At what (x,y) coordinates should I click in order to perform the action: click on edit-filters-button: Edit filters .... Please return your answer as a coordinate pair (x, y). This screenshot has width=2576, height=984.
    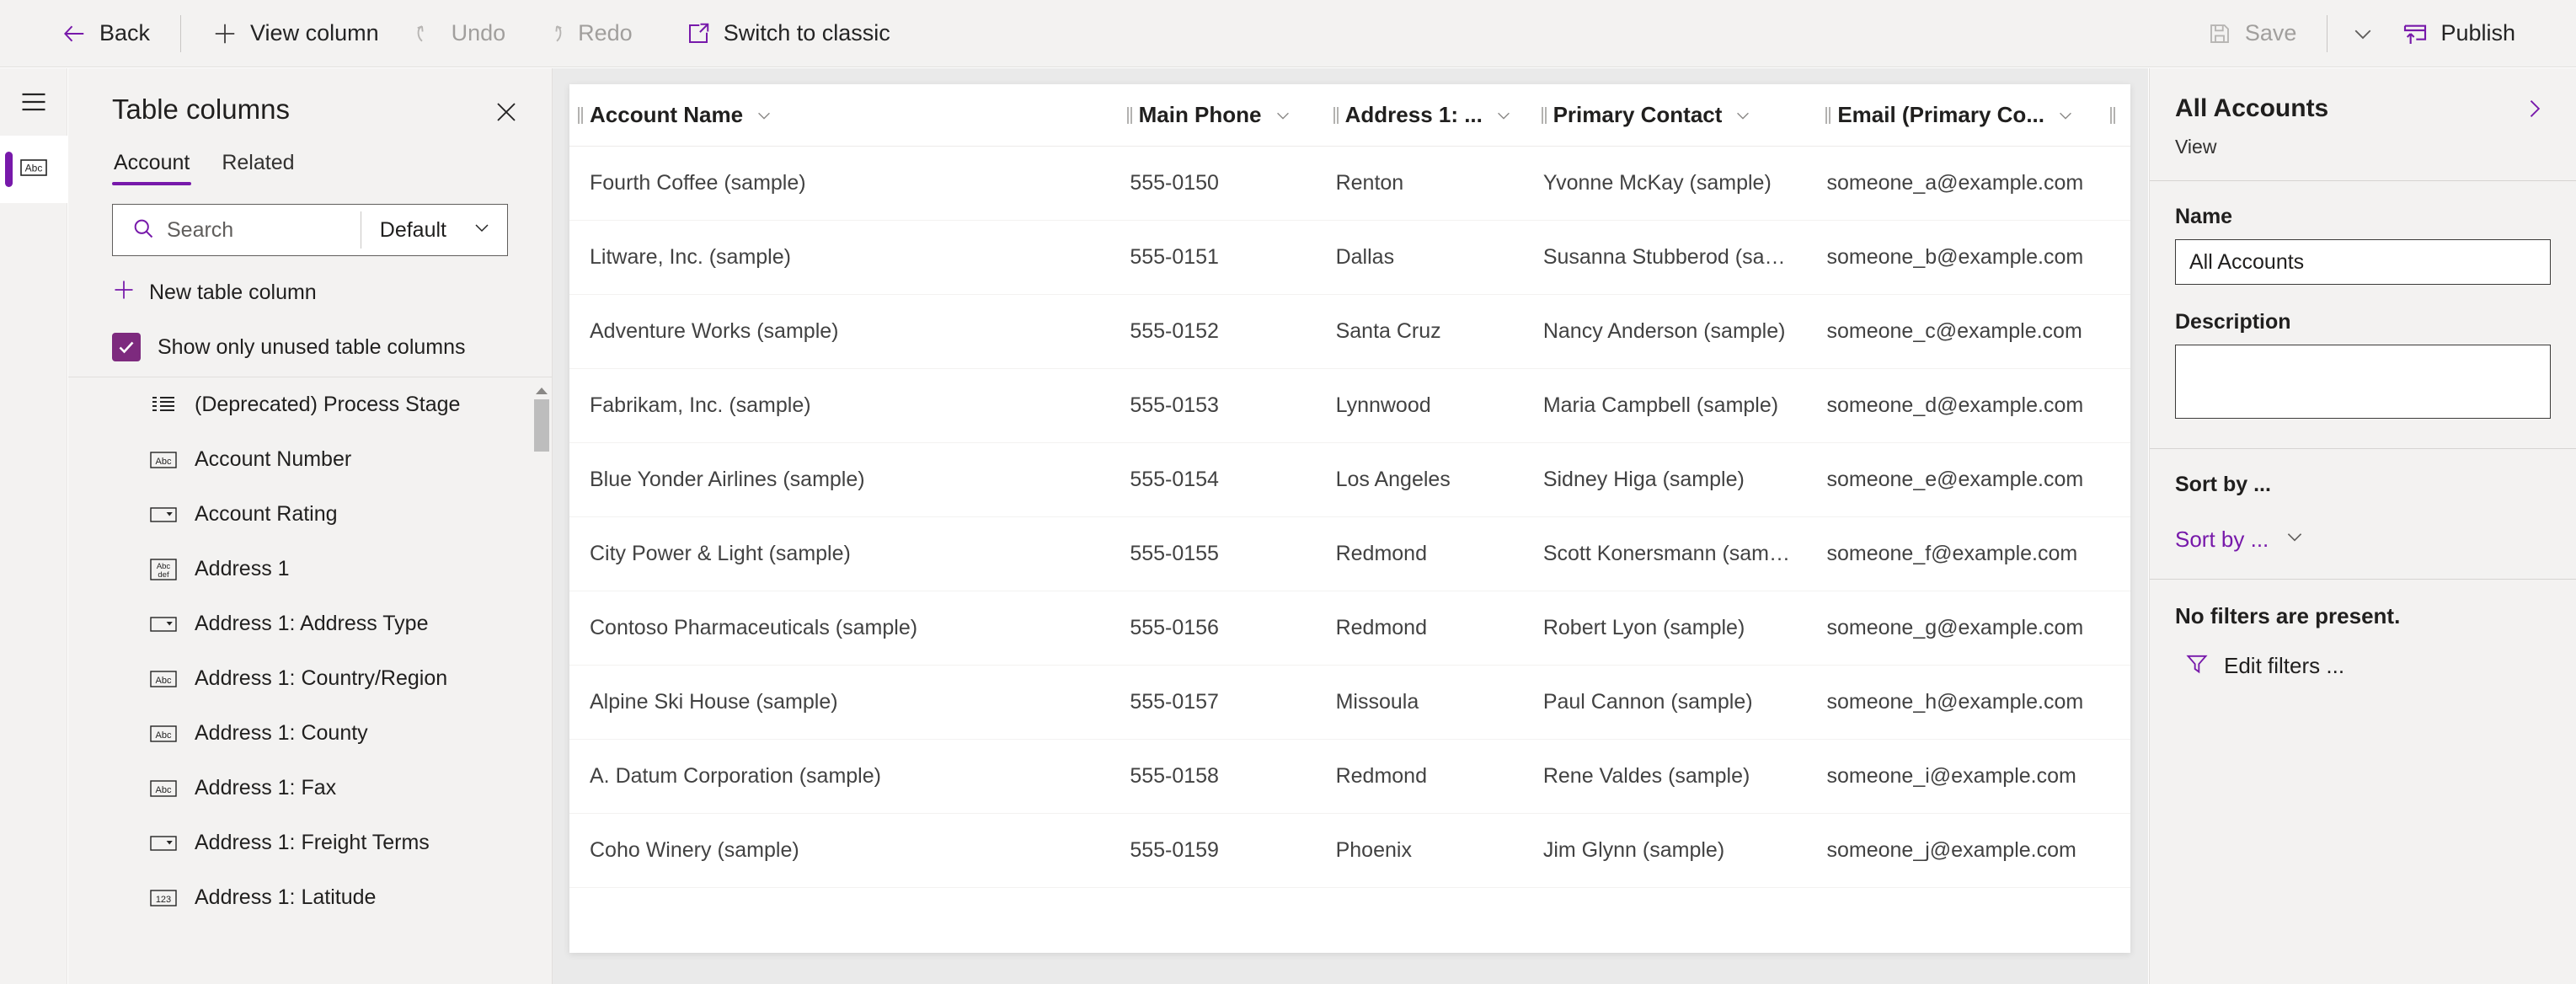
    Looking at the image, I should click on (2264, 666).